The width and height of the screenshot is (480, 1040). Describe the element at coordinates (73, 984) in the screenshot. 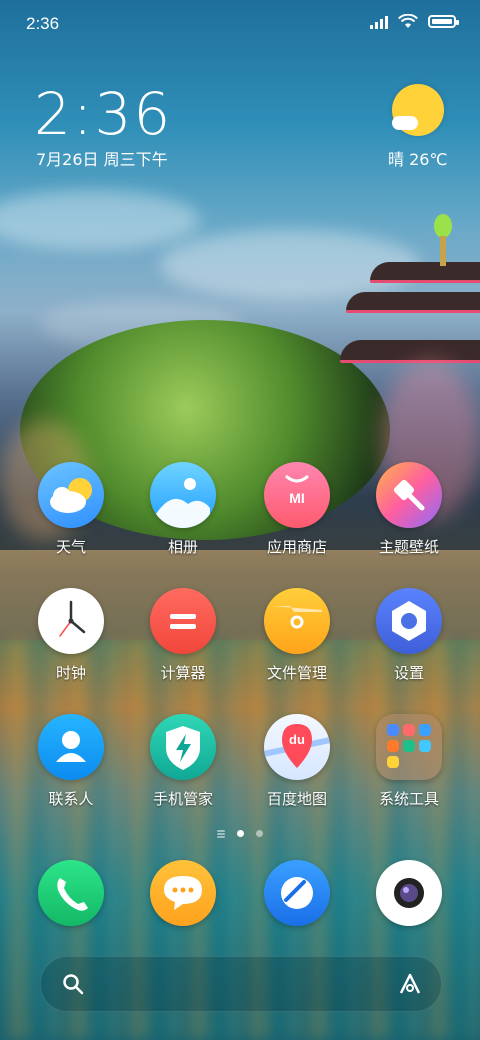

I see `search-icon` at that location.